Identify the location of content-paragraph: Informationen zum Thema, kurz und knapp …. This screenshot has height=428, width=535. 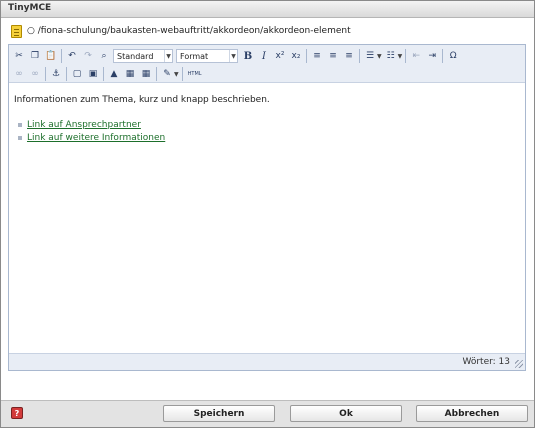
(142, 100).